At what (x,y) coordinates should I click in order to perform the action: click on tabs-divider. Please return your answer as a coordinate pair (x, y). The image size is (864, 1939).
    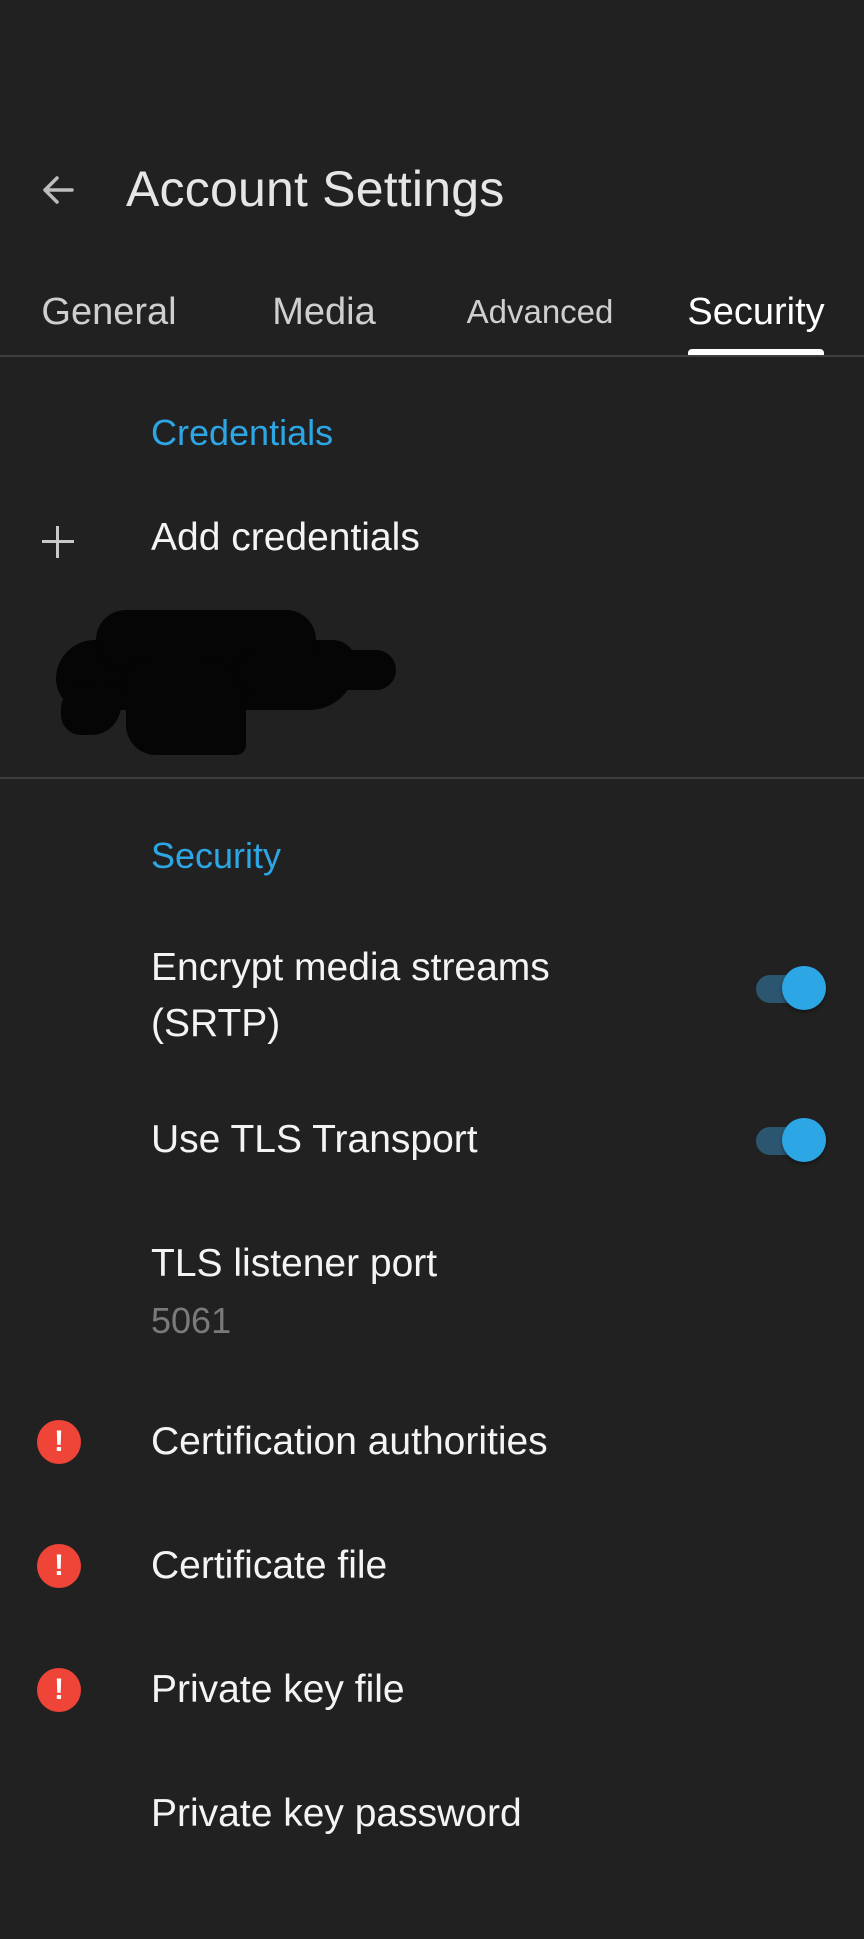
    Looking at the image, I should click on (432, 356).